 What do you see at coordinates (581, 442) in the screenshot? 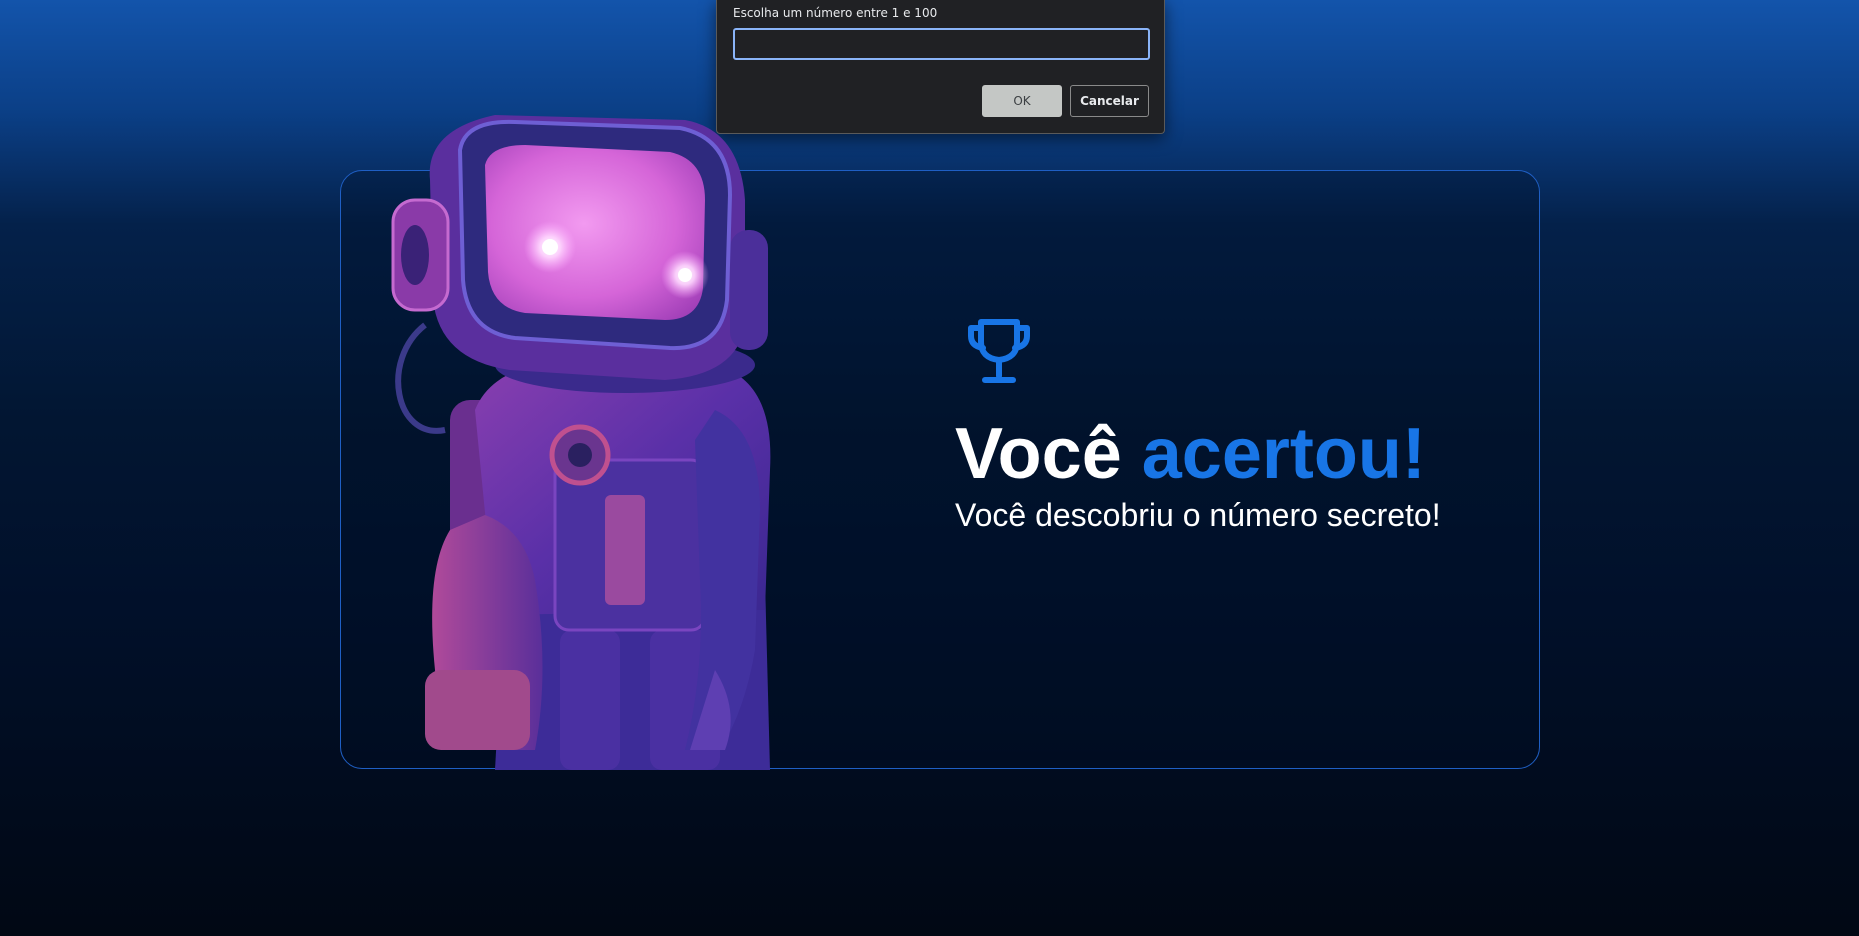
I see `astronaut-illustration` at bounding box center [581, 442].